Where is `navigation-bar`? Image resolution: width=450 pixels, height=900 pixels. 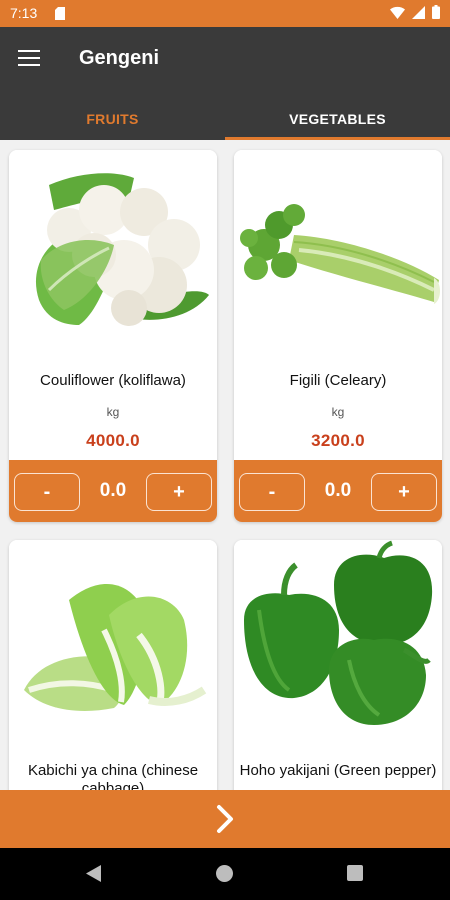 navigation-bar is located at coordinates (225, 874).